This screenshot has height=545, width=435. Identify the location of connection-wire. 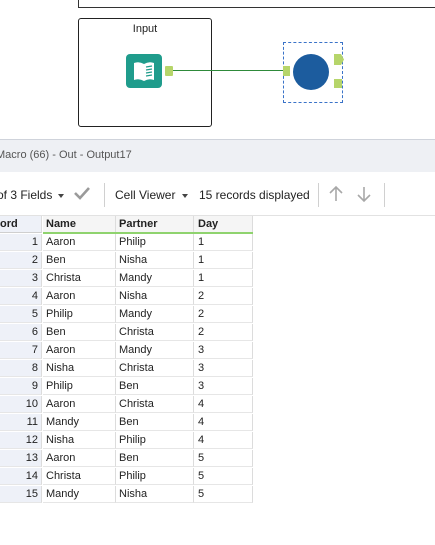
(228, 70).